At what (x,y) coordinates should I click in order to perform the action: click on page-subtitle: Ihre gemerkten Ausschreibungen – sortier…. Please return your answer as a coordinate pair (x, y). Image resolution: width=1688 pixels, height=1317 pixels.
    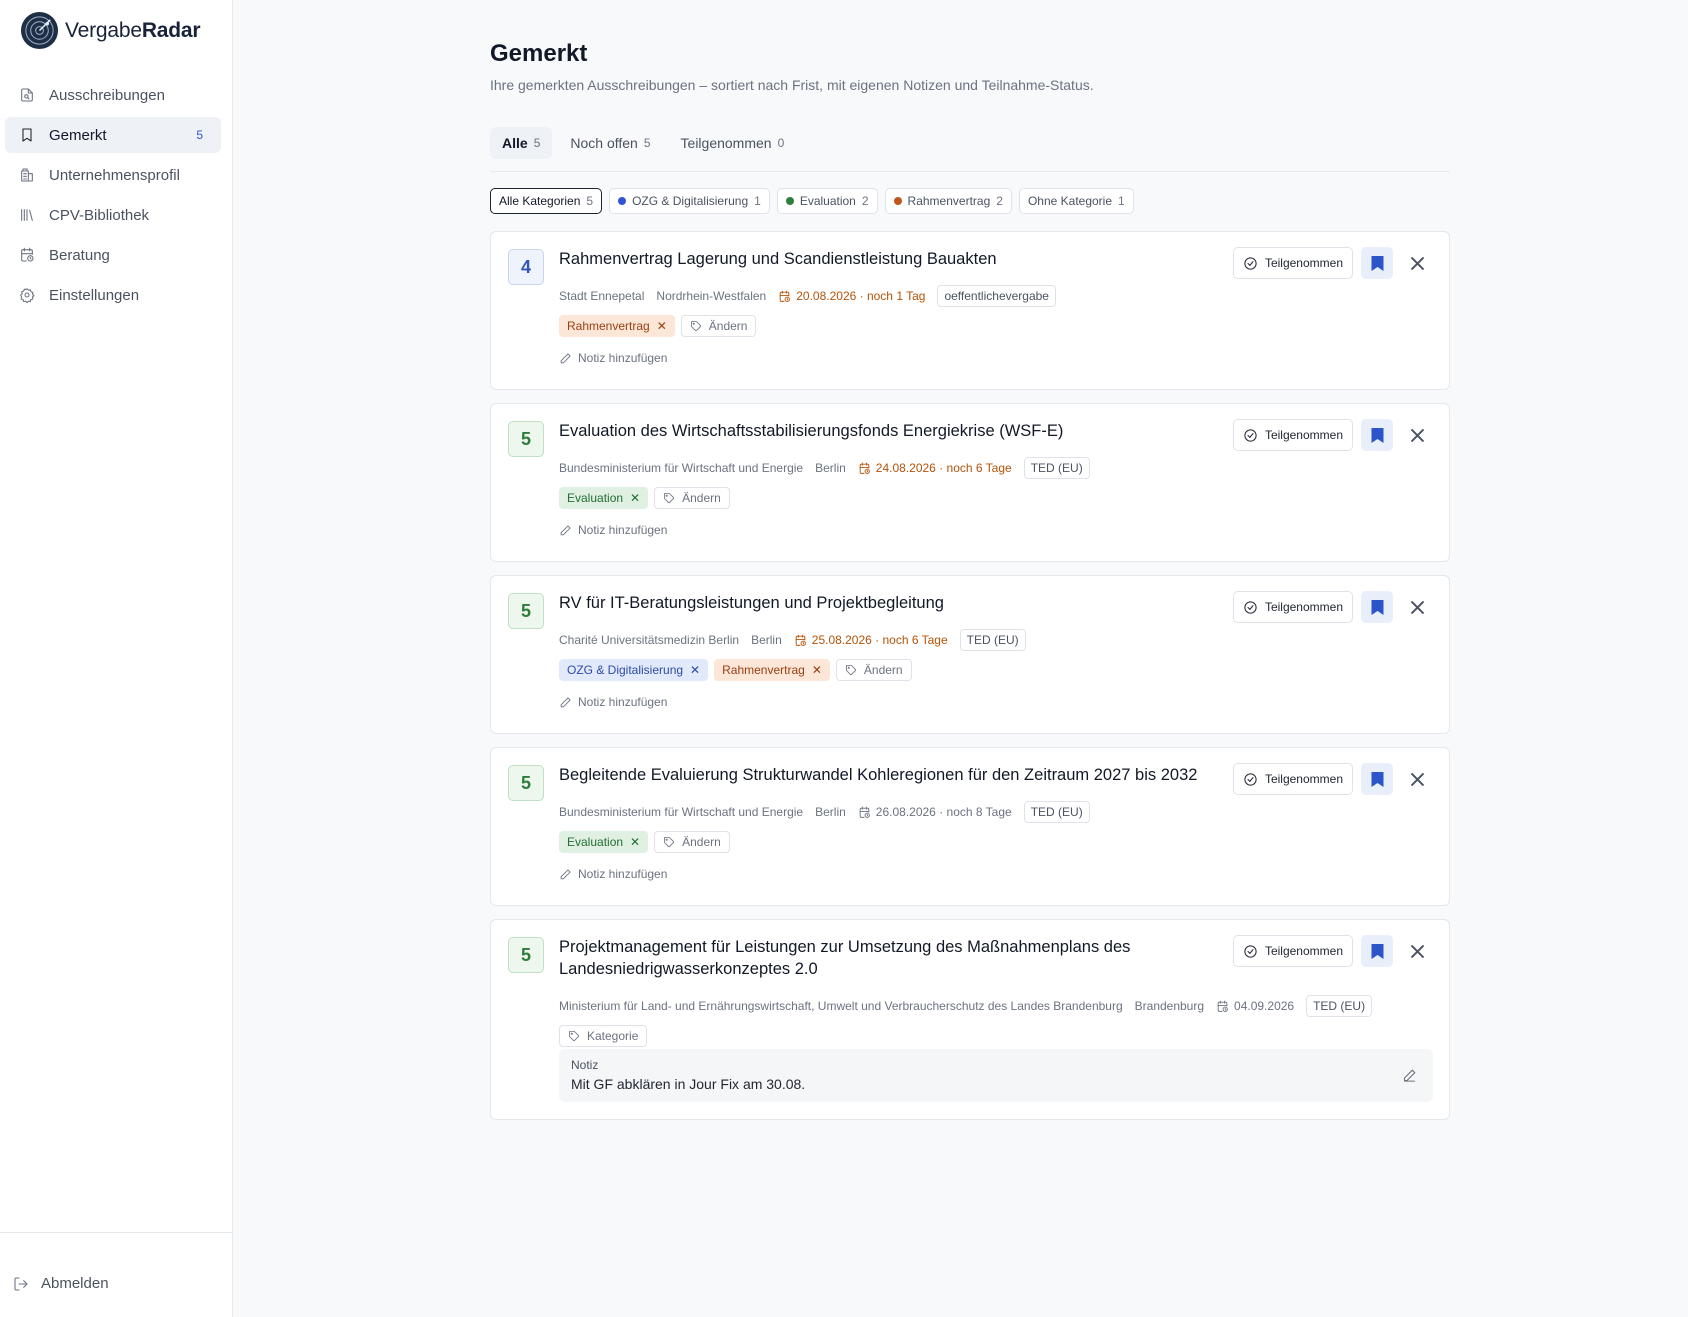
    Looking at the image, I should click on (792, 85).